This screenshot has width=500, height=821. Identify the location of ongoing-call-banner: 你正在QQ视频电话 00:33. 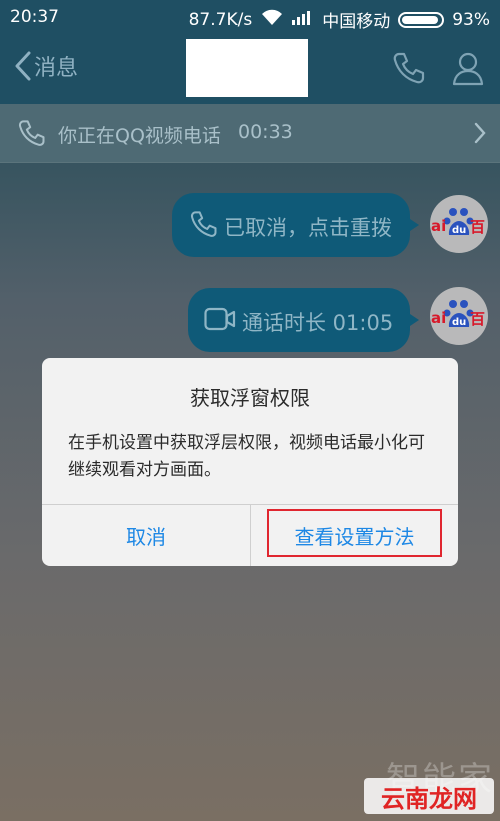
(250, 133).